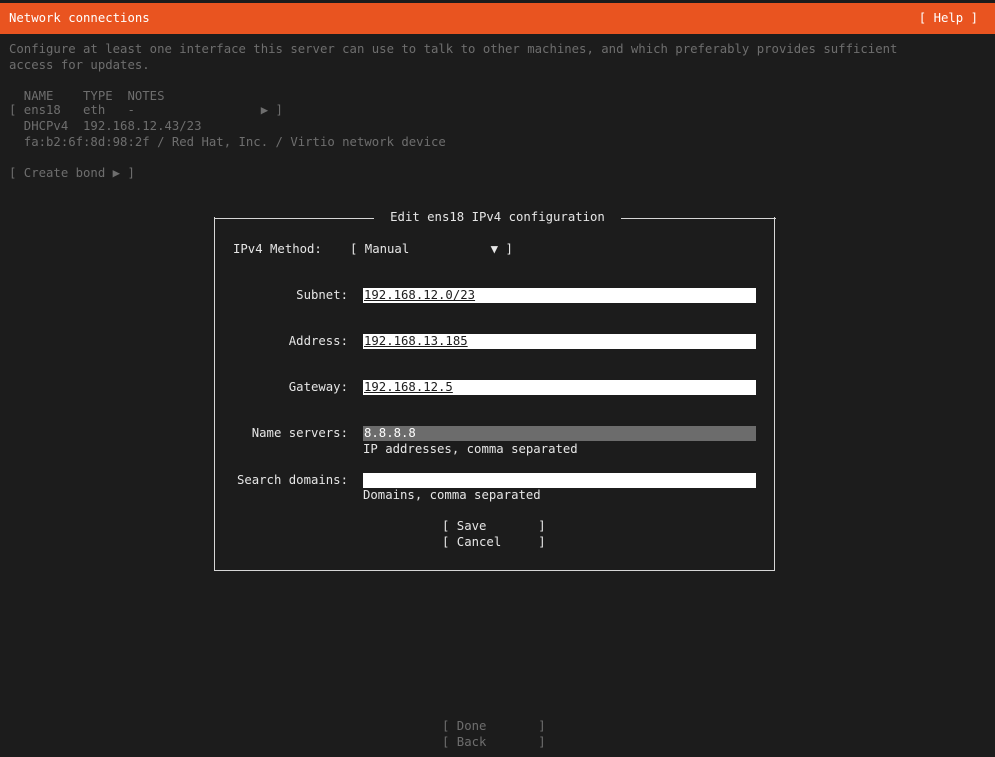 This screenshot has height=757, width=995. What do you see at coordinates (494, 727) in the screenshot?
I see `done-button: [ Done ]` at bounding box center [494, 727].